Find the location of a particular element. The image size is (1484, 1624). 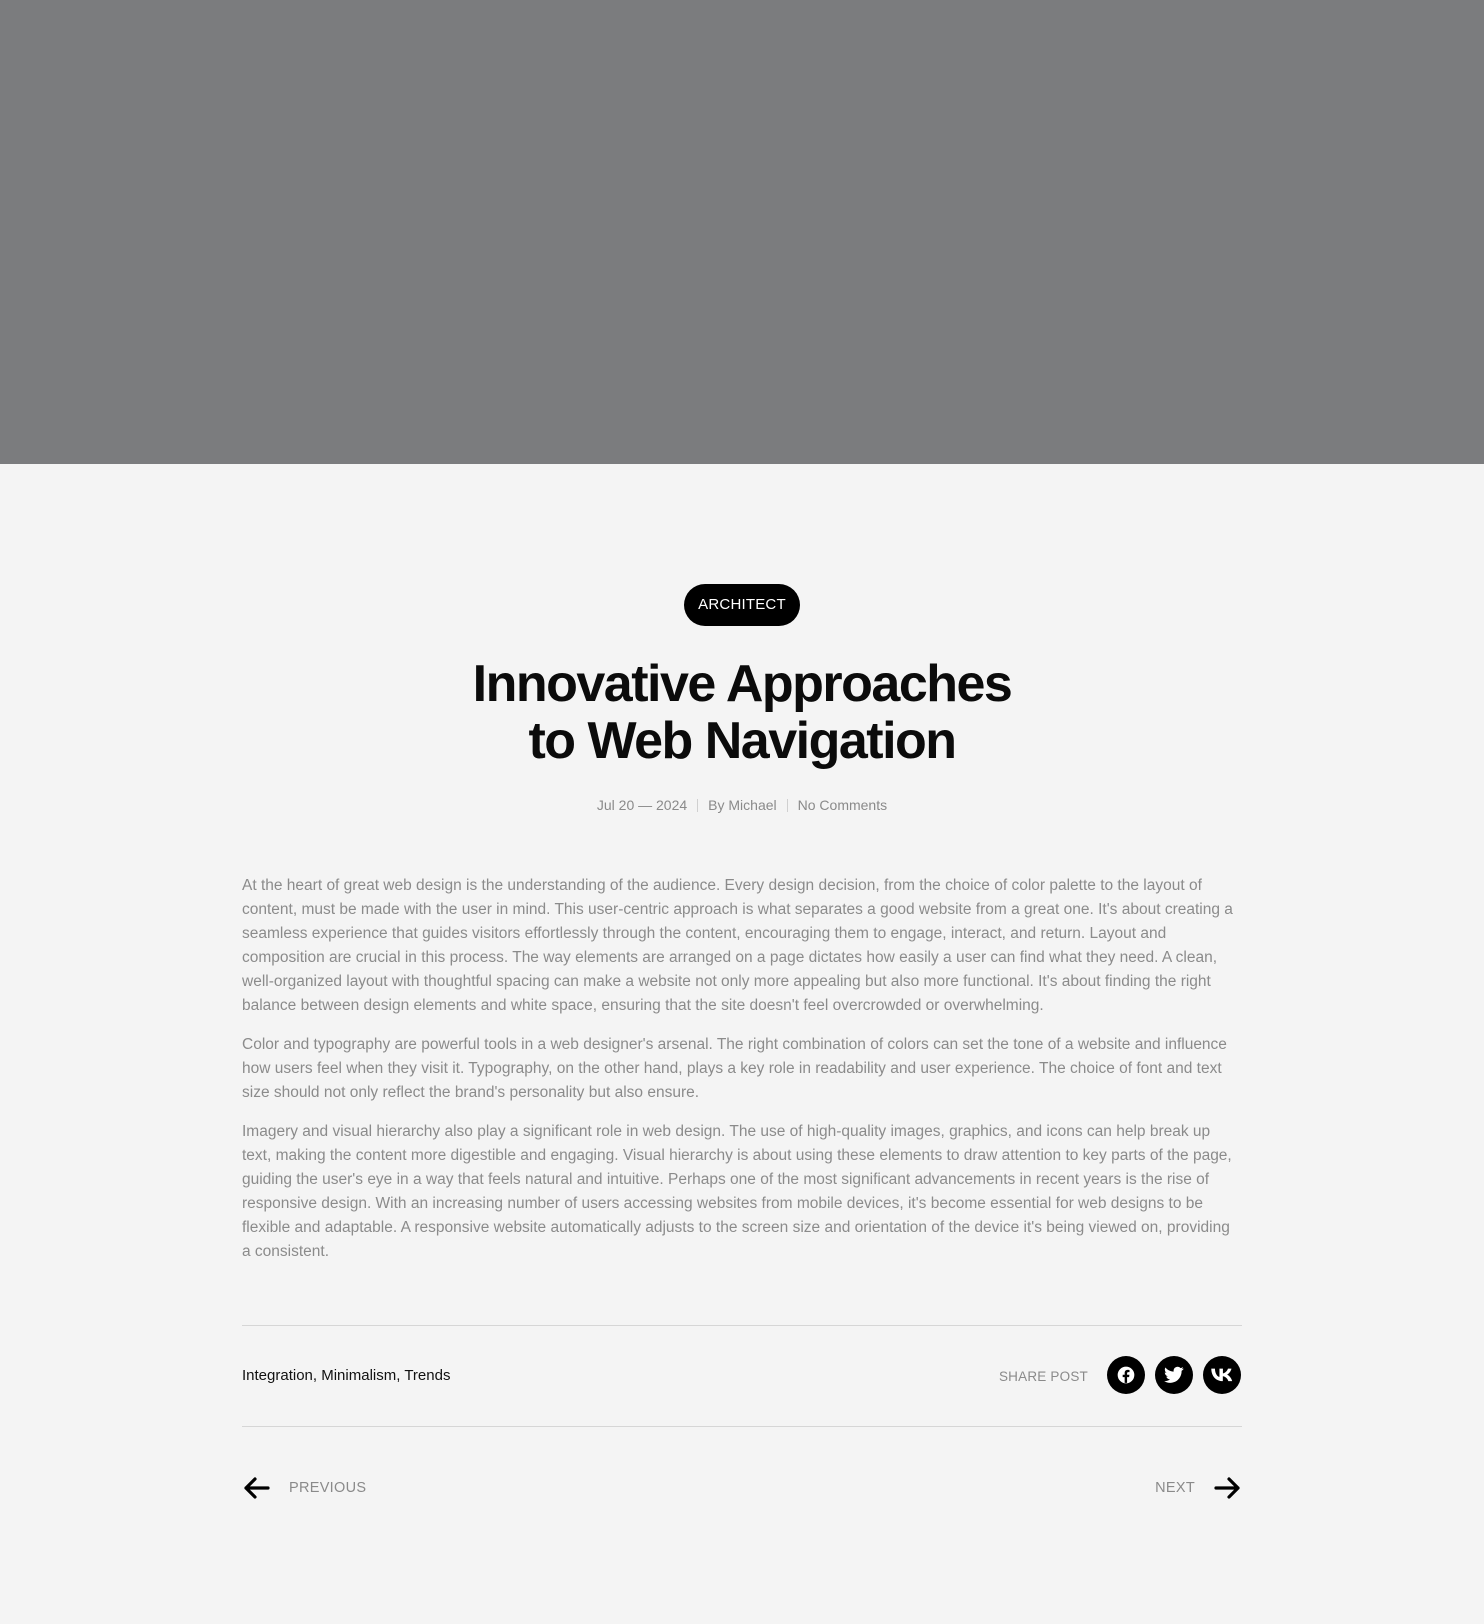

twitter-icon is located at coordinates (1174, 1374).